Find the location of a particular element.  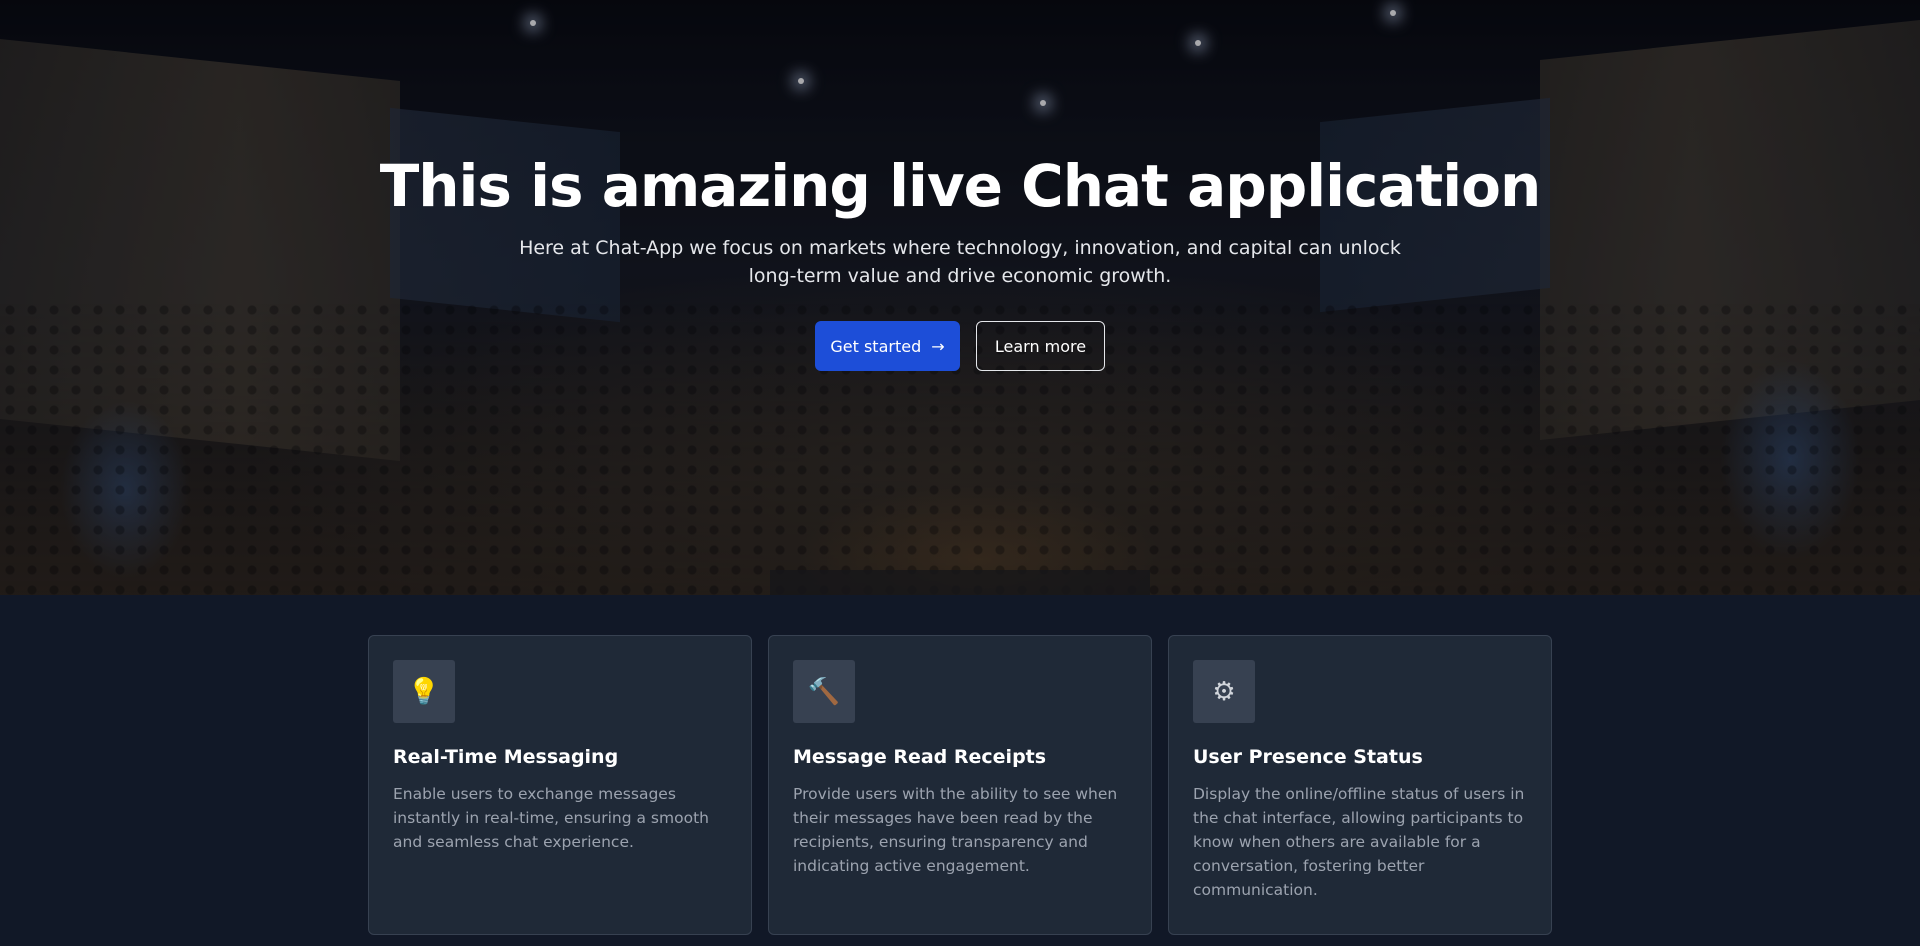

hammer-icon: 🔨 is located at coordinates (824, 691).